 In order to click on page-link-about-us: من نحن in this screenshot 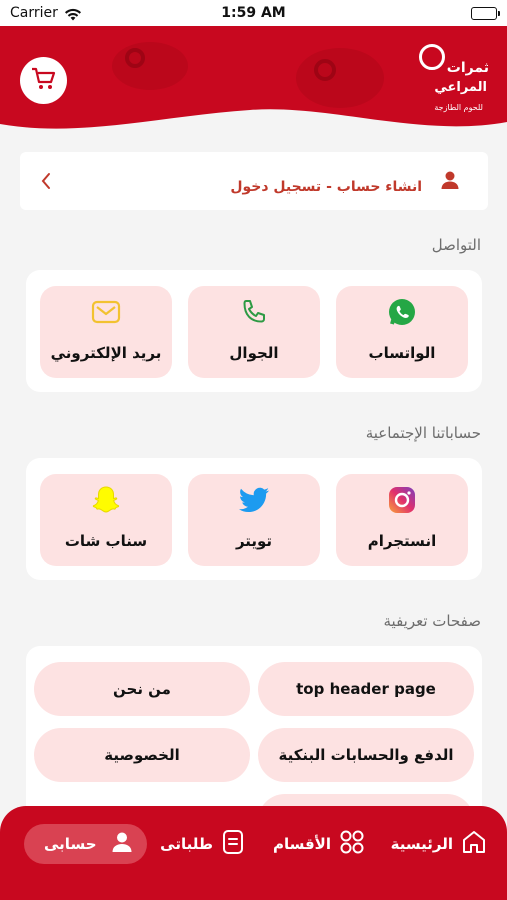, I will do `click(142, 689)`.